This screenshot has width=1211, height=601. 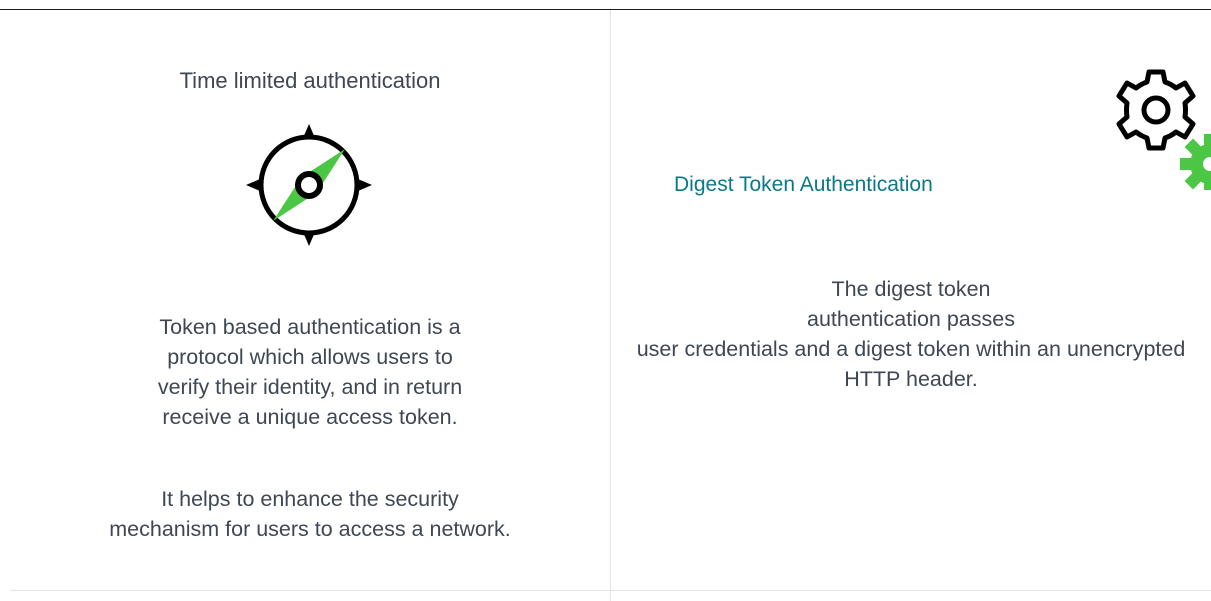 I want to click on top-divider, so click(x=605, y=9).